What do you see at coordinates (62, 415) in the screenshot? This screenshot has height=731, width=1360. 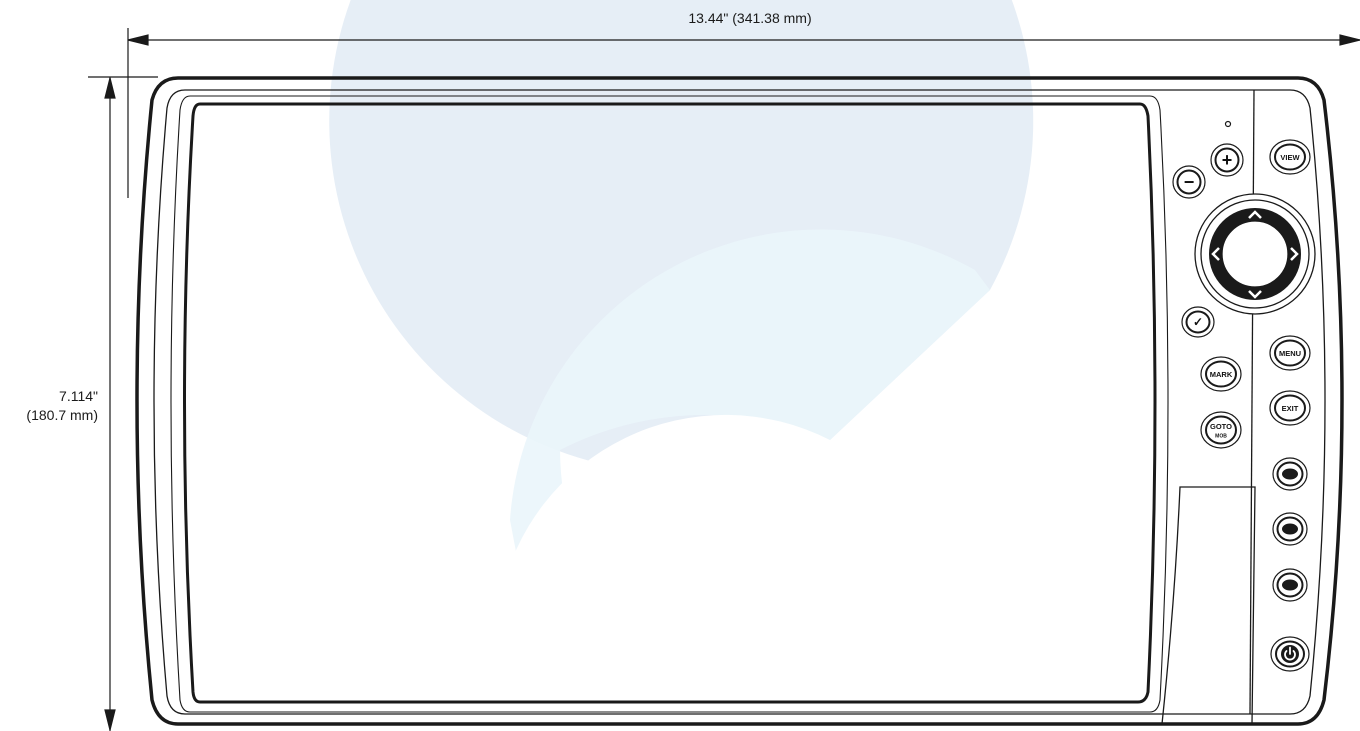 I see `height-mm-label: (180.7 mm)` at bounding box center [62, 415].